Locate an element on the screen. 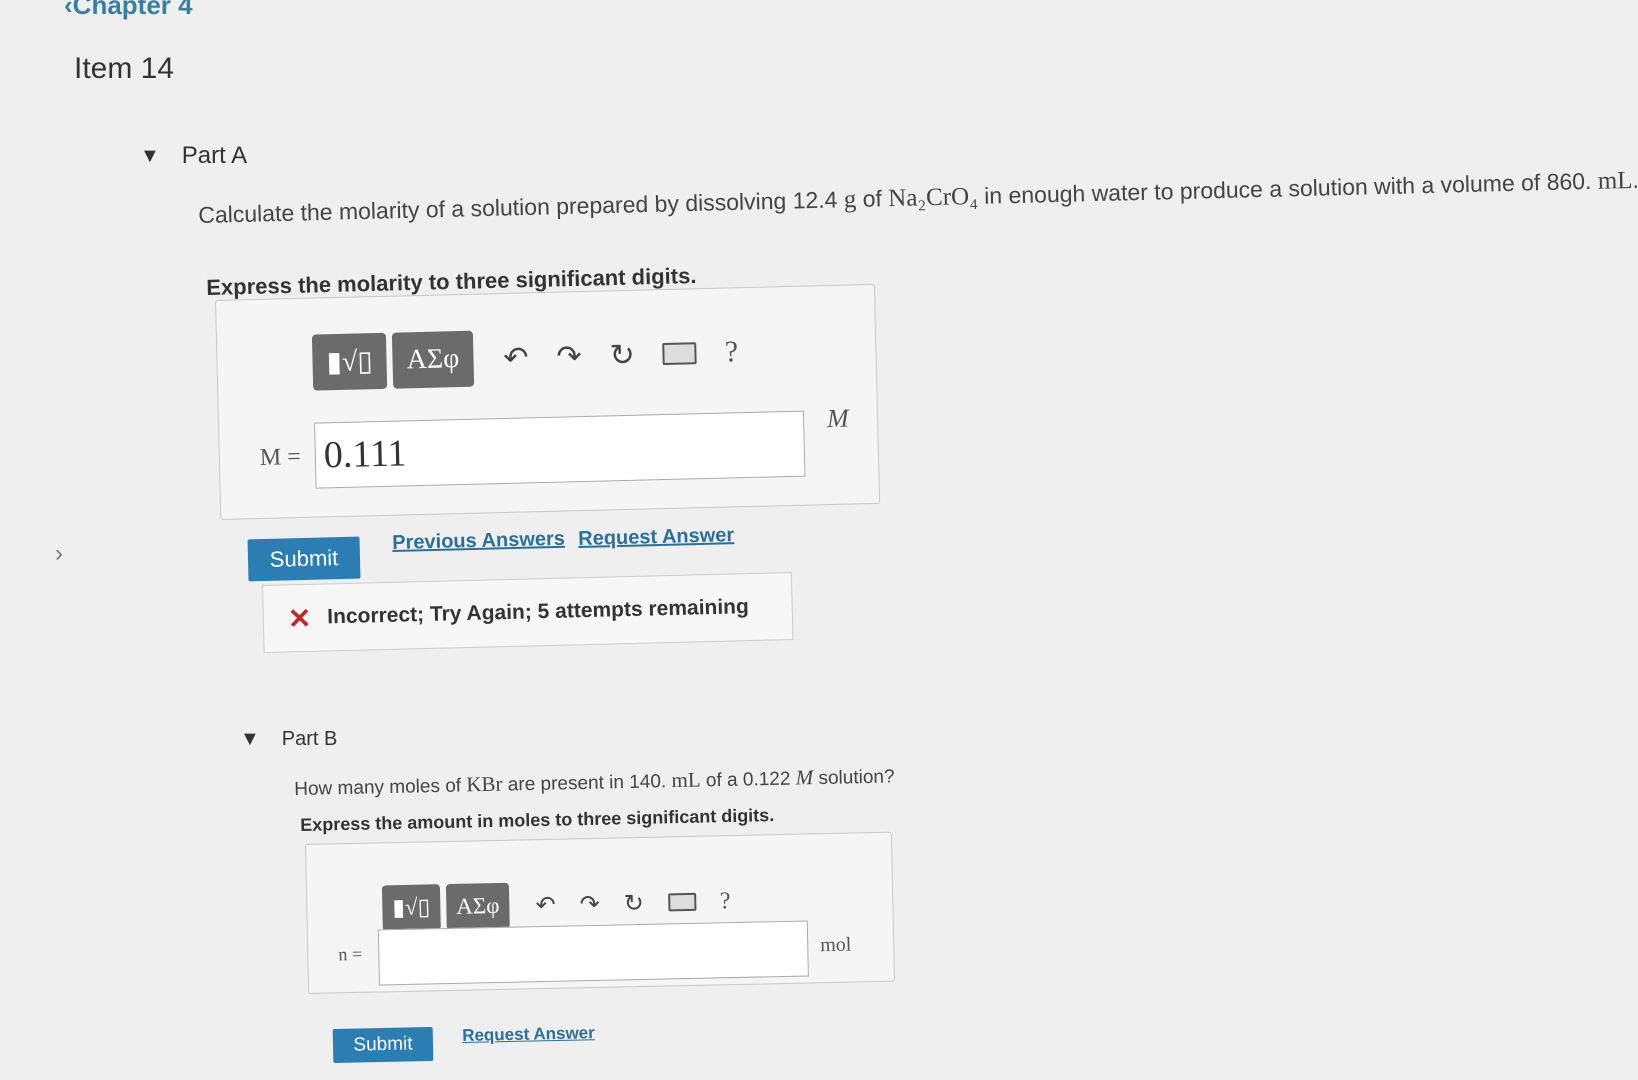 This screenshot has width=1638, height=1080. chevron-right-icon: › is located at coordinates (59, 554).